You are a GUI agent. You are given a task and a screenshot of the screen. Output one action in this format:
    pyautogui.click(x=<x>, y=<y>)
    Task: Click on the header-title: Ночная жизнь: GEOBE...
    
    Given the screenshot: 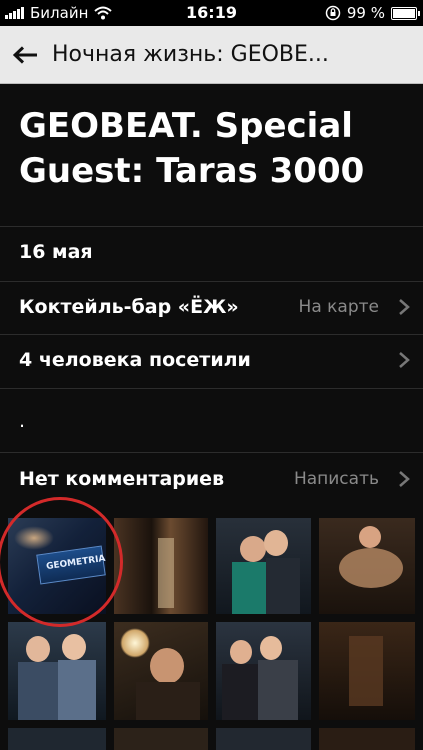 What is the action you would take?
    pyautogui.click(x=190, y=54)
    